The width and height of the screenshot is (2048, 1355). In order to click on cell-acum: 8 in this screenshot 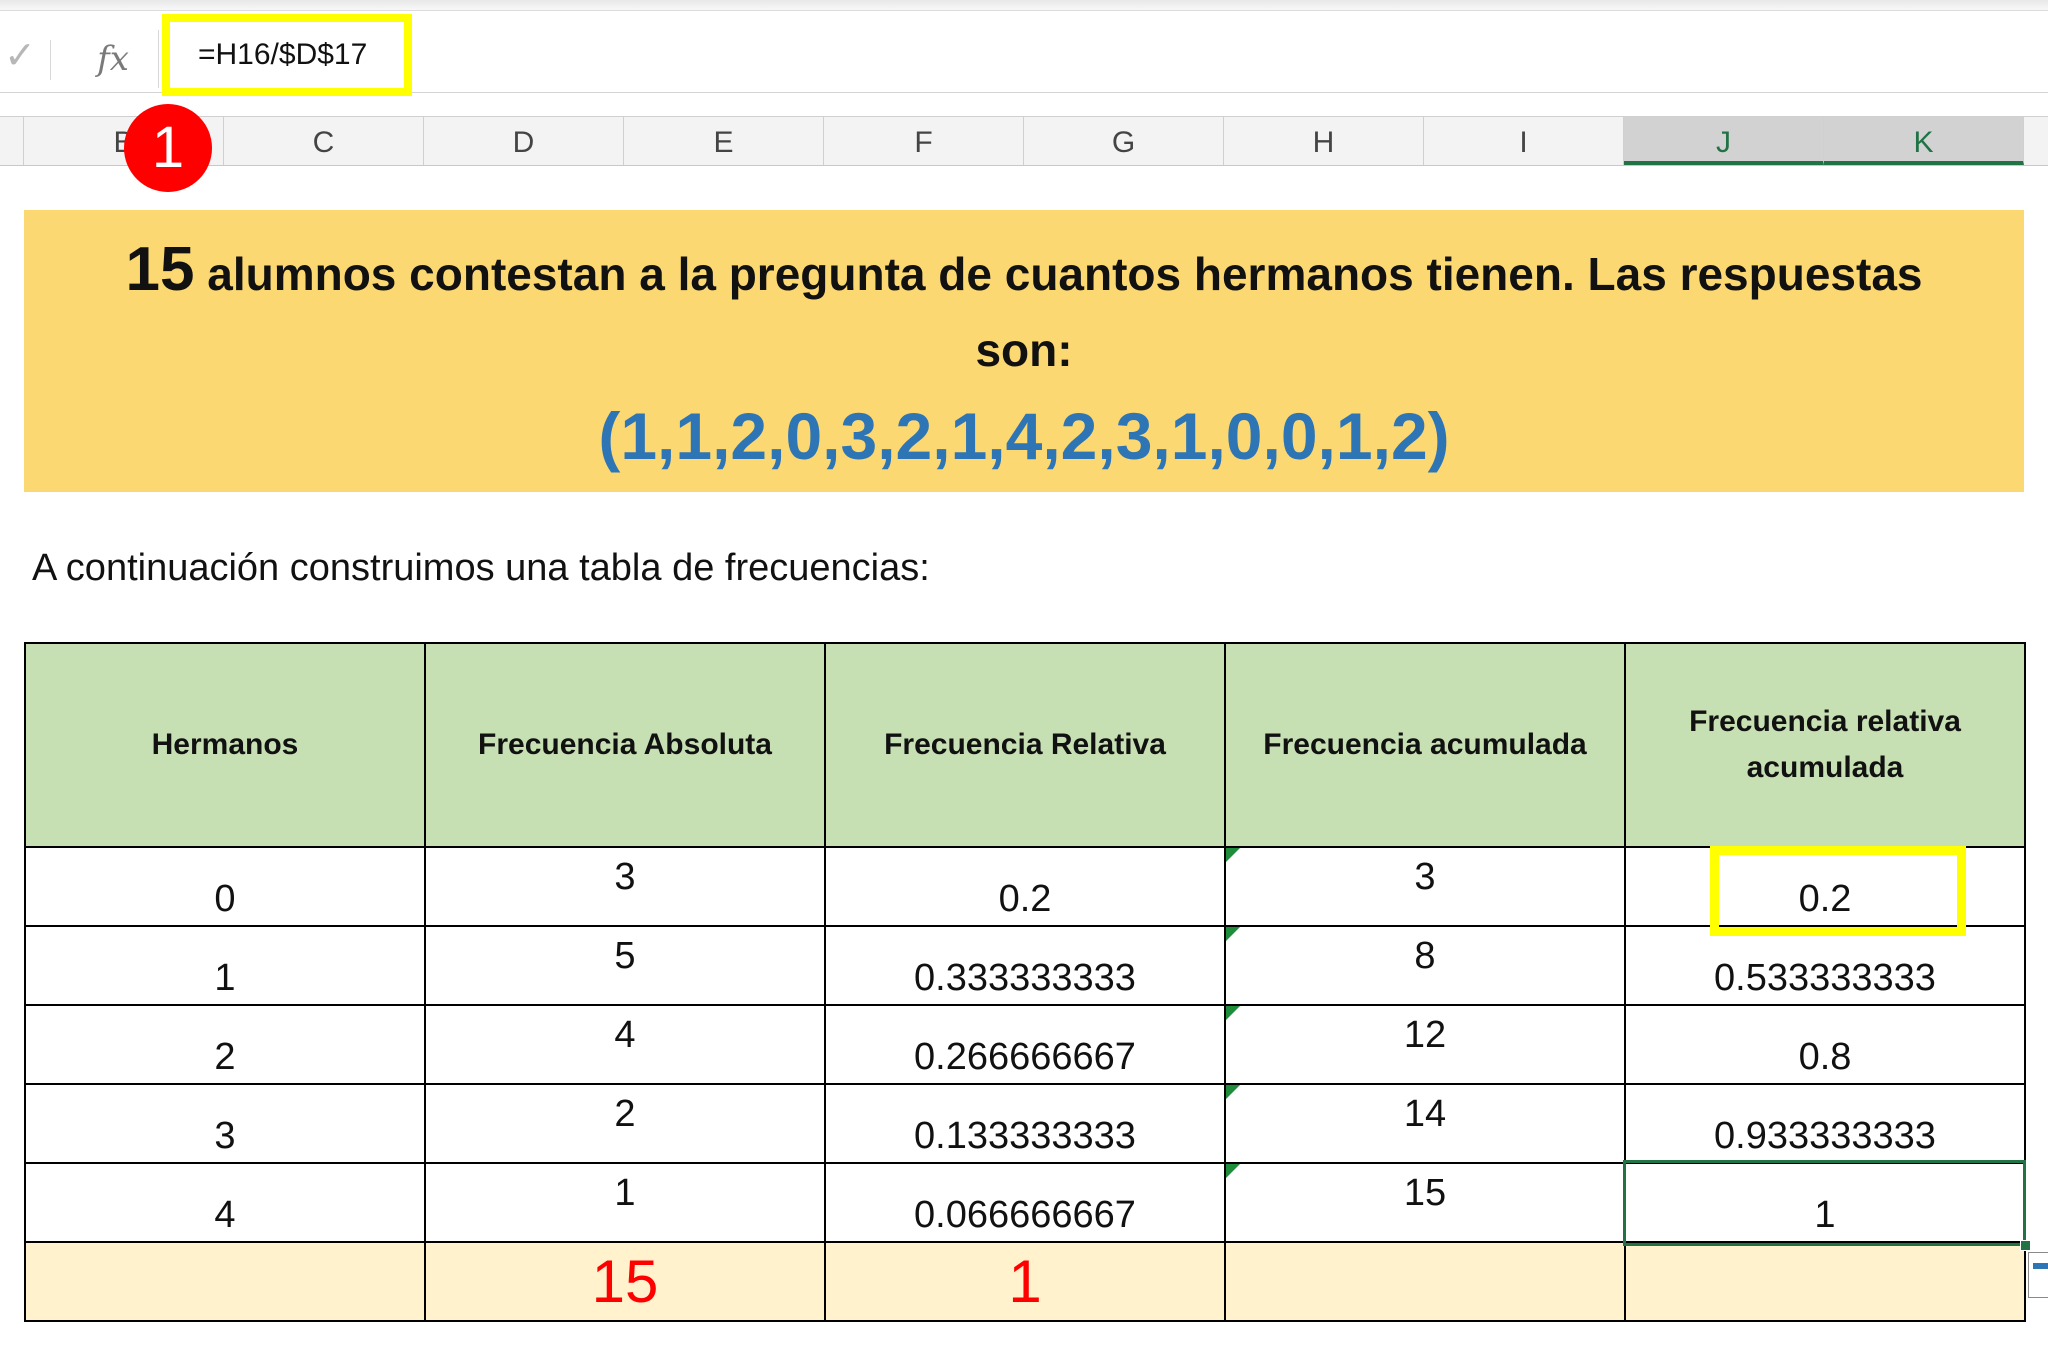, I will do `click(1425, 965)`.